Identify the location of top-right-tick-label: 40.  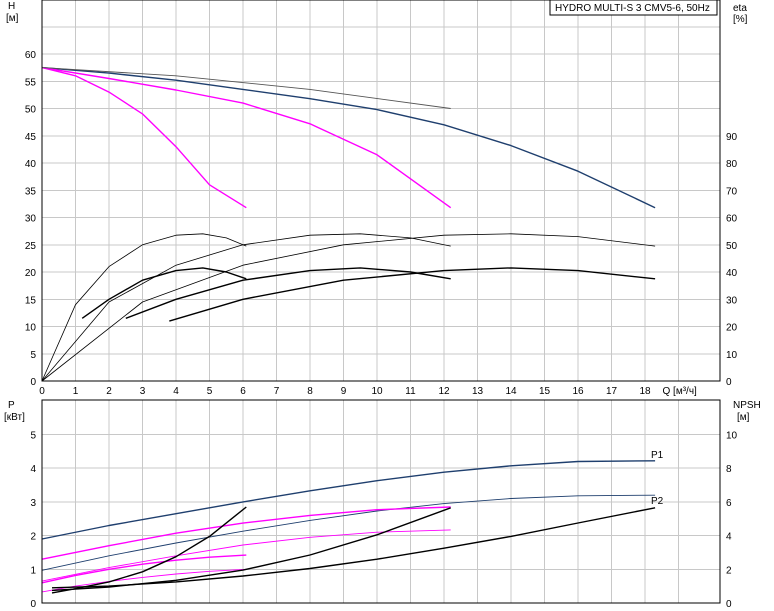
(732, 273).